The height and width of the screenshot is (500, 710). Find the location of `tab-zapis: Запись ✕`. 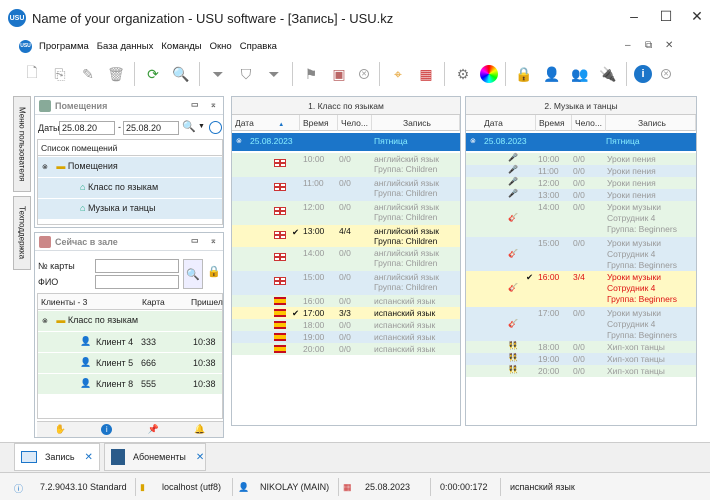

tab-zapis: Запись ✕ is located at coordinates (57, 457).